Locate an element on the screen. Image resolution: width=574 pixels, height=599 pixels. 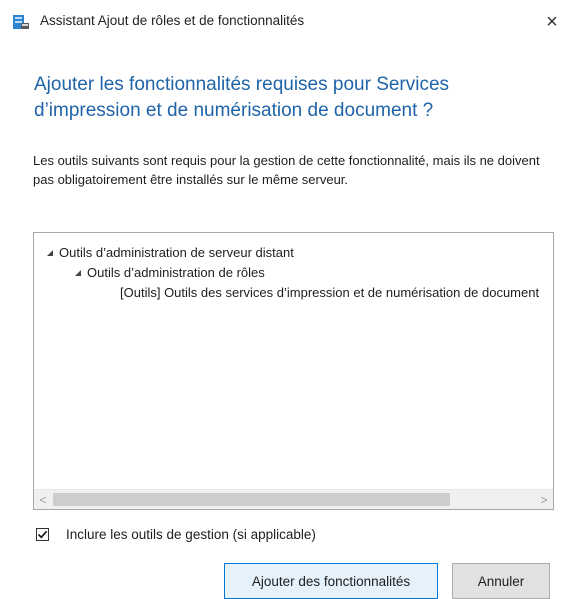
close-button: × is located at coordinates (552, 22).